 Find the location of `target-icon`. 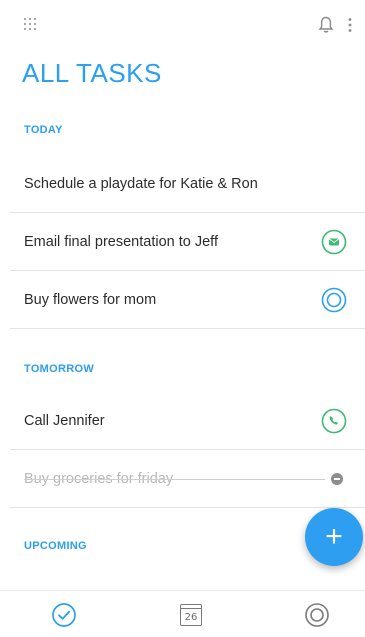

target-icon is located at coordinates (317, 615).